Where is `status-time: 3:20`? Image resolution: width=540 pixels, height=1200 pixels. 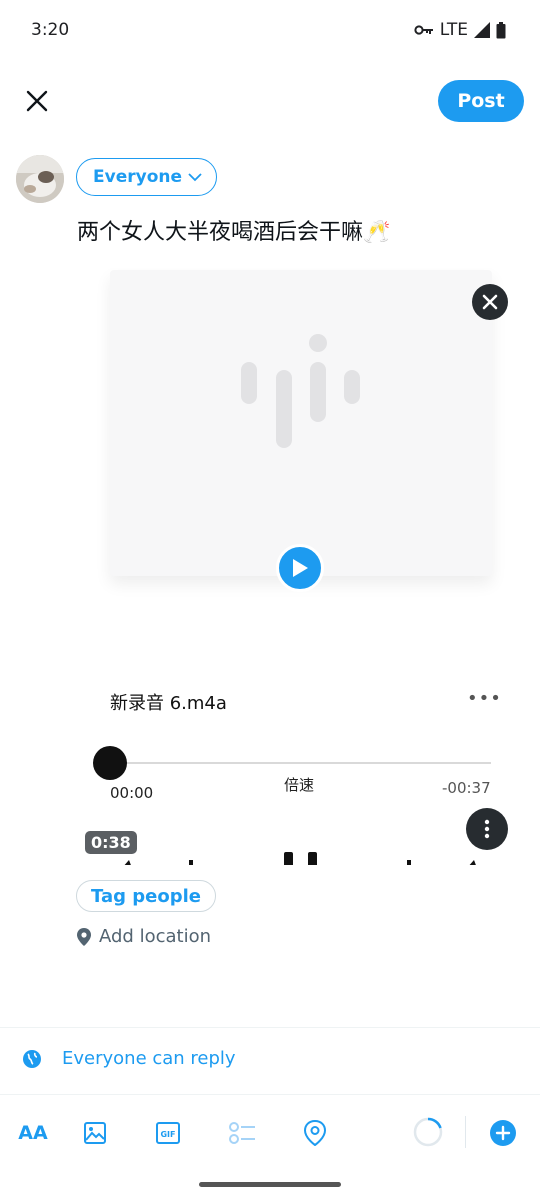
status-time: 3:20 is located at coordinates (50, 30).